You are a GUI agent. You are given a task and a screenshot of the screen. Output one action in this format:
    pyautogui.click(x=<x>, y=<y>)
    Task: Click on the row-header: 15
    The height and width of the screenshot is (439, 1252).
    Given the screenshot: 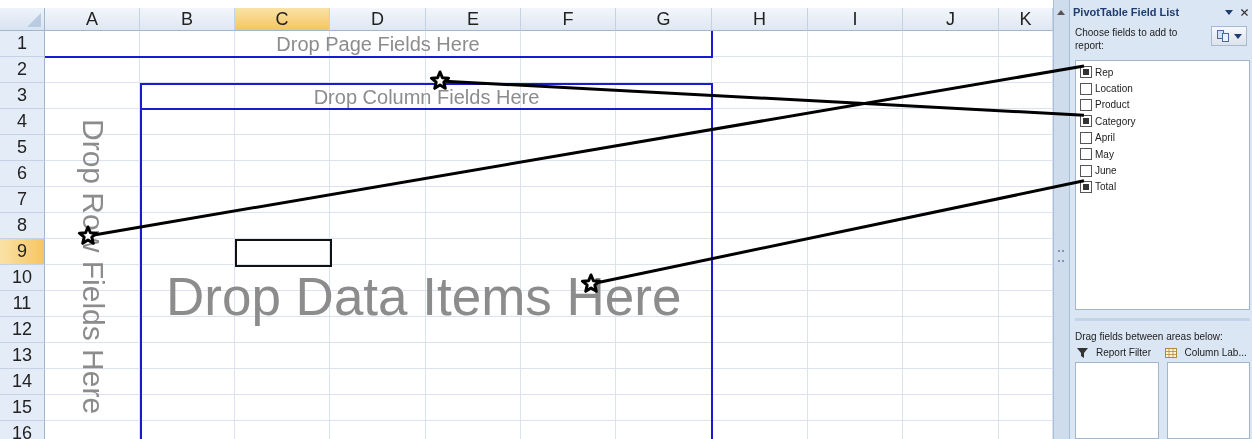 What is the action you would take?
    pyautogui.click(x=22, y=408)
    